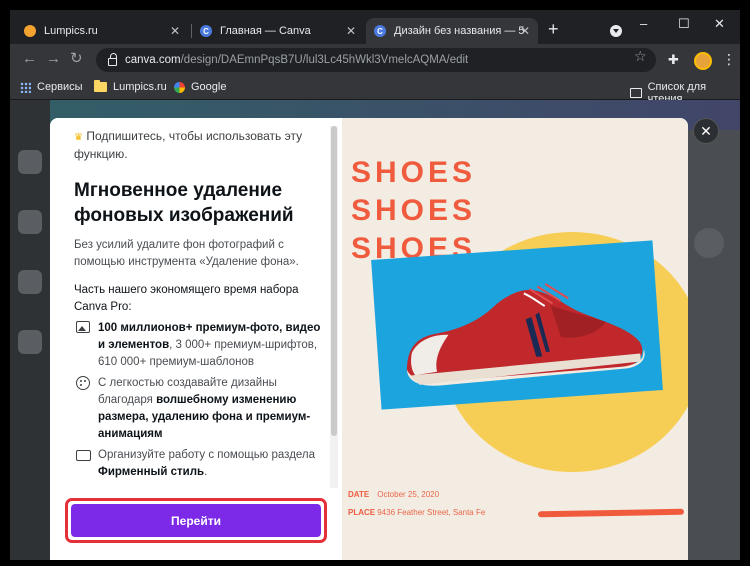 This screenshot has height=566, width=750. I want to click on date-value: October 25, 2020, so click(408, 494).